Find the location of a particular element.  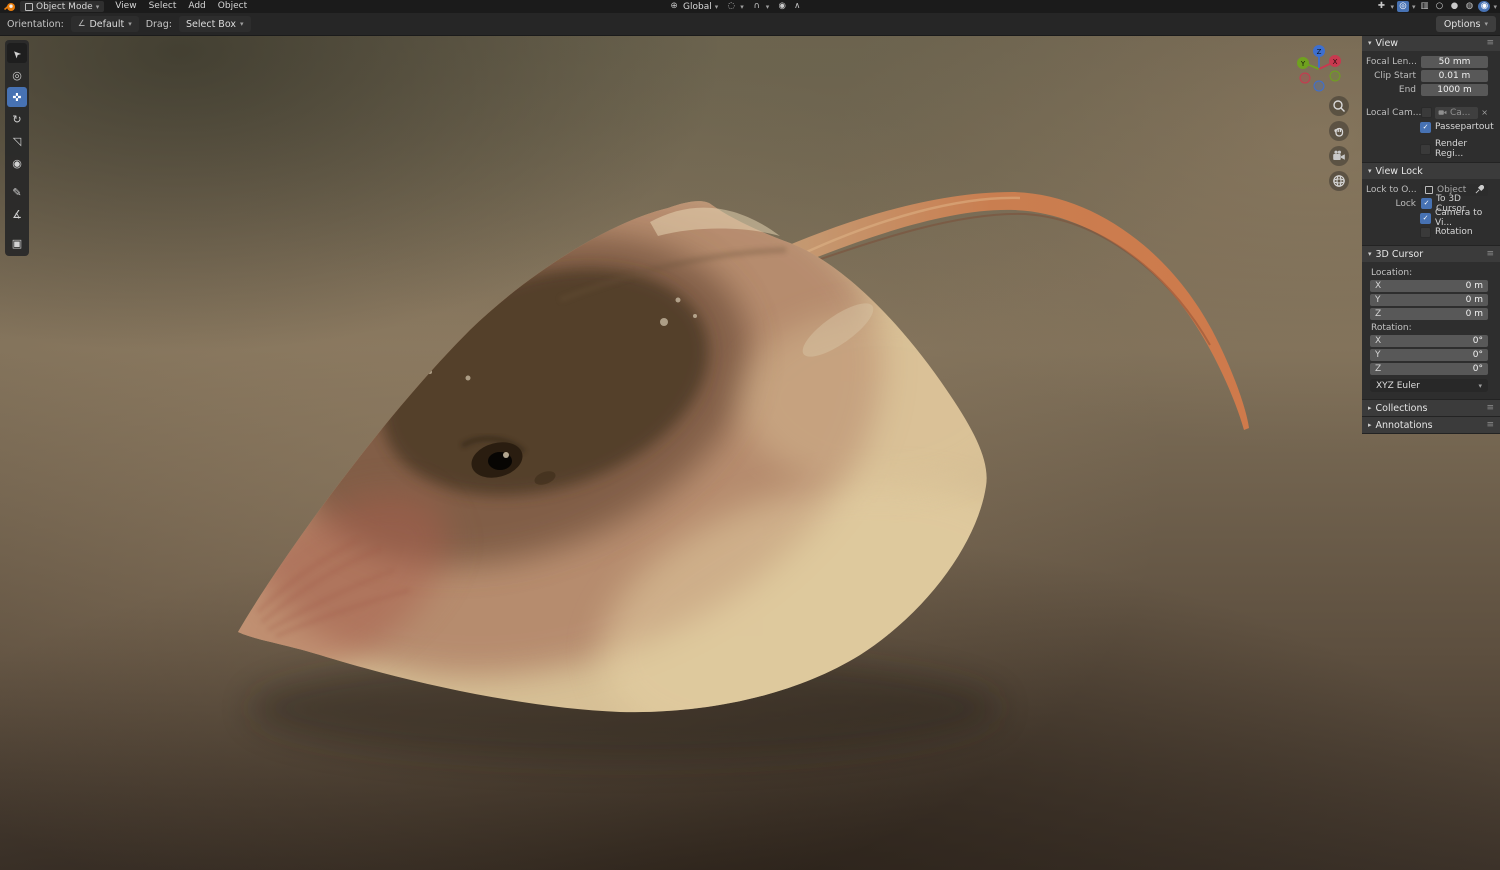

tool-measure: ∡ is located at coordinates (17, 214).